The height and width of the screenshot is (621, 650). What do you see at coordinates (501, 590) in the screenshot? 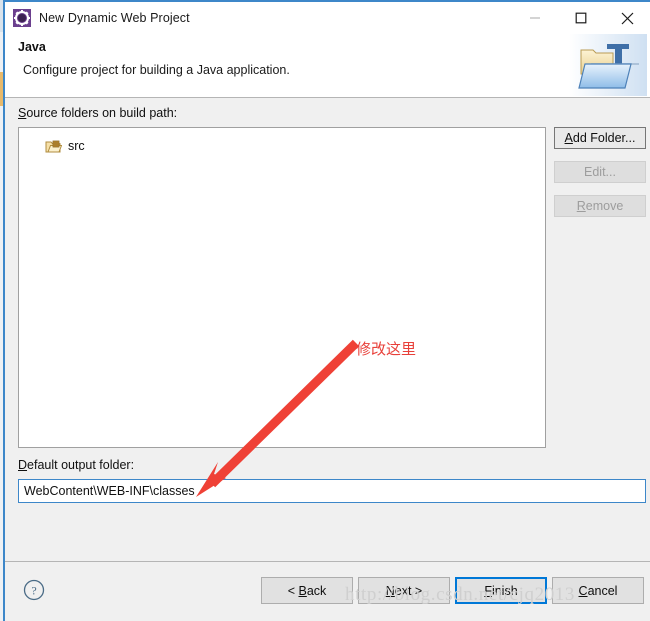
I see `finish-button: Finish` at bounding box center [501, 590].